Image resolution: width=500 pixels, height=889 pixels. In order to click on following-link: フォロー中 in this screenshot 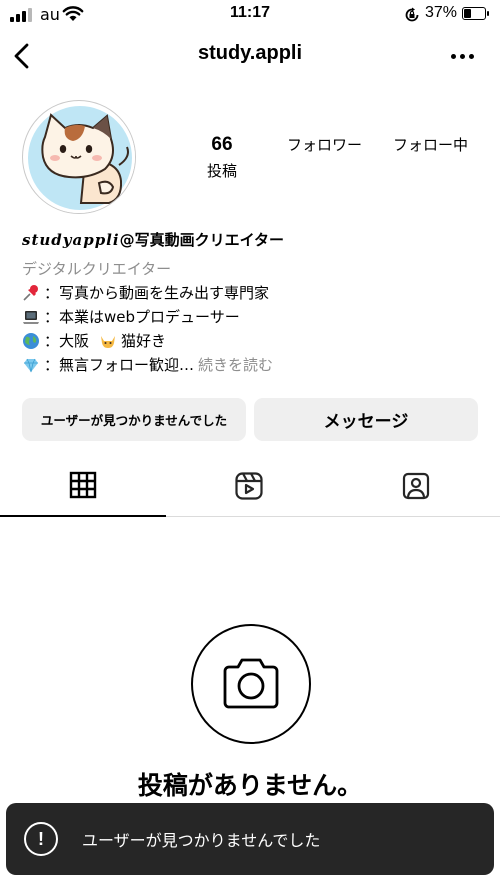, I will do `click(430, 144)`.